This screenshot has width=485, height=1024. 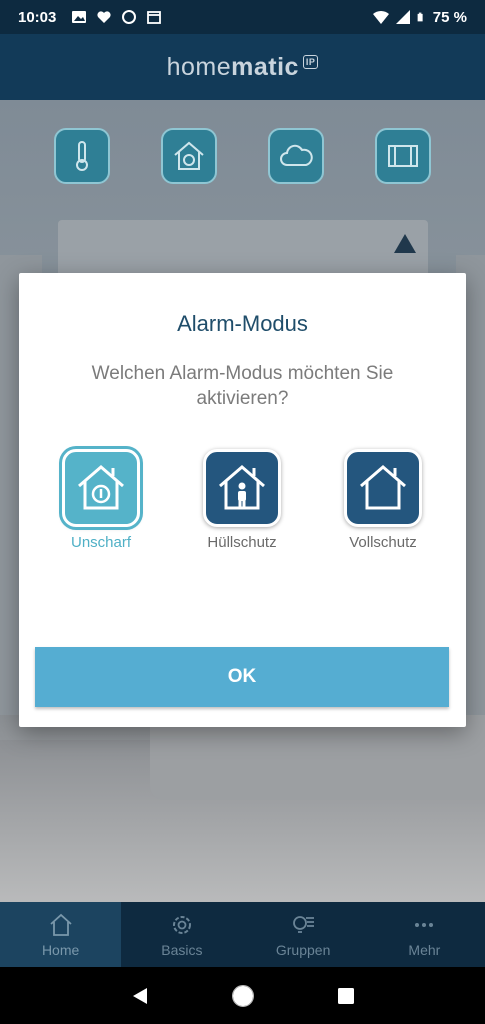 I want to click on mode-vollschutz: Vollschutz, so click(x=383, y=500).